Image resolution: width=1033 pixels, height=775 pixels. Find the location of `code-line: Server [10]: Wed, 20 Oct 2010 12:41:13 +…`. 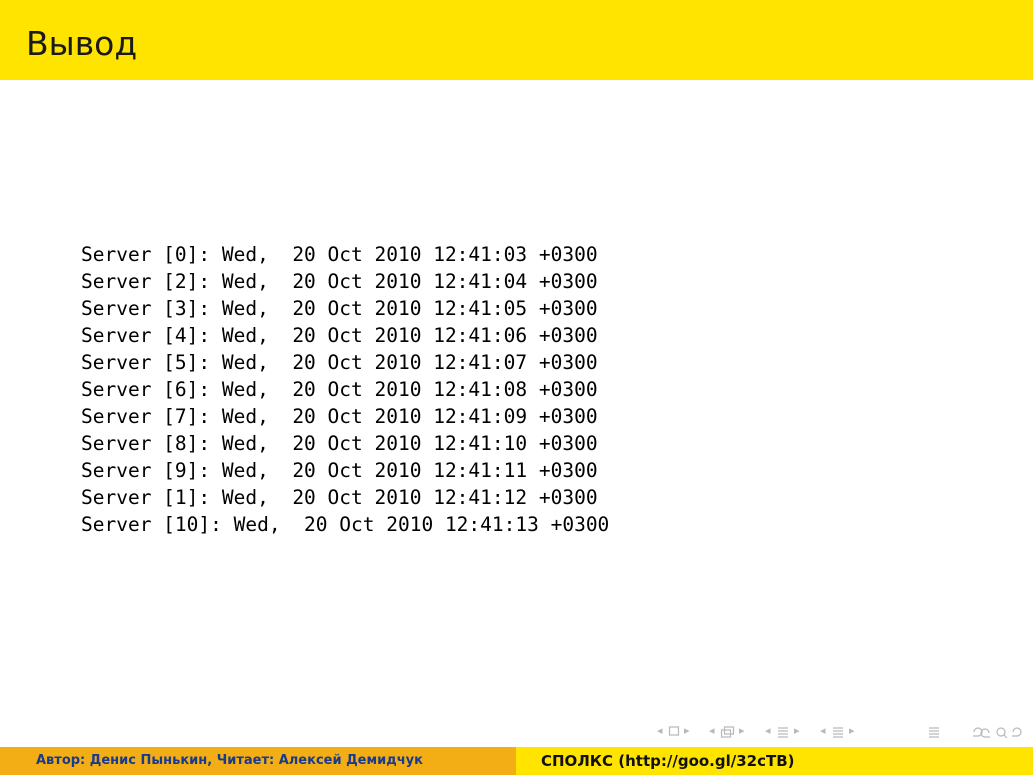

code-line: Server [10]: Wed, 20 Oct 2010 12:41:13 +… is located at coordinates (345, 524).